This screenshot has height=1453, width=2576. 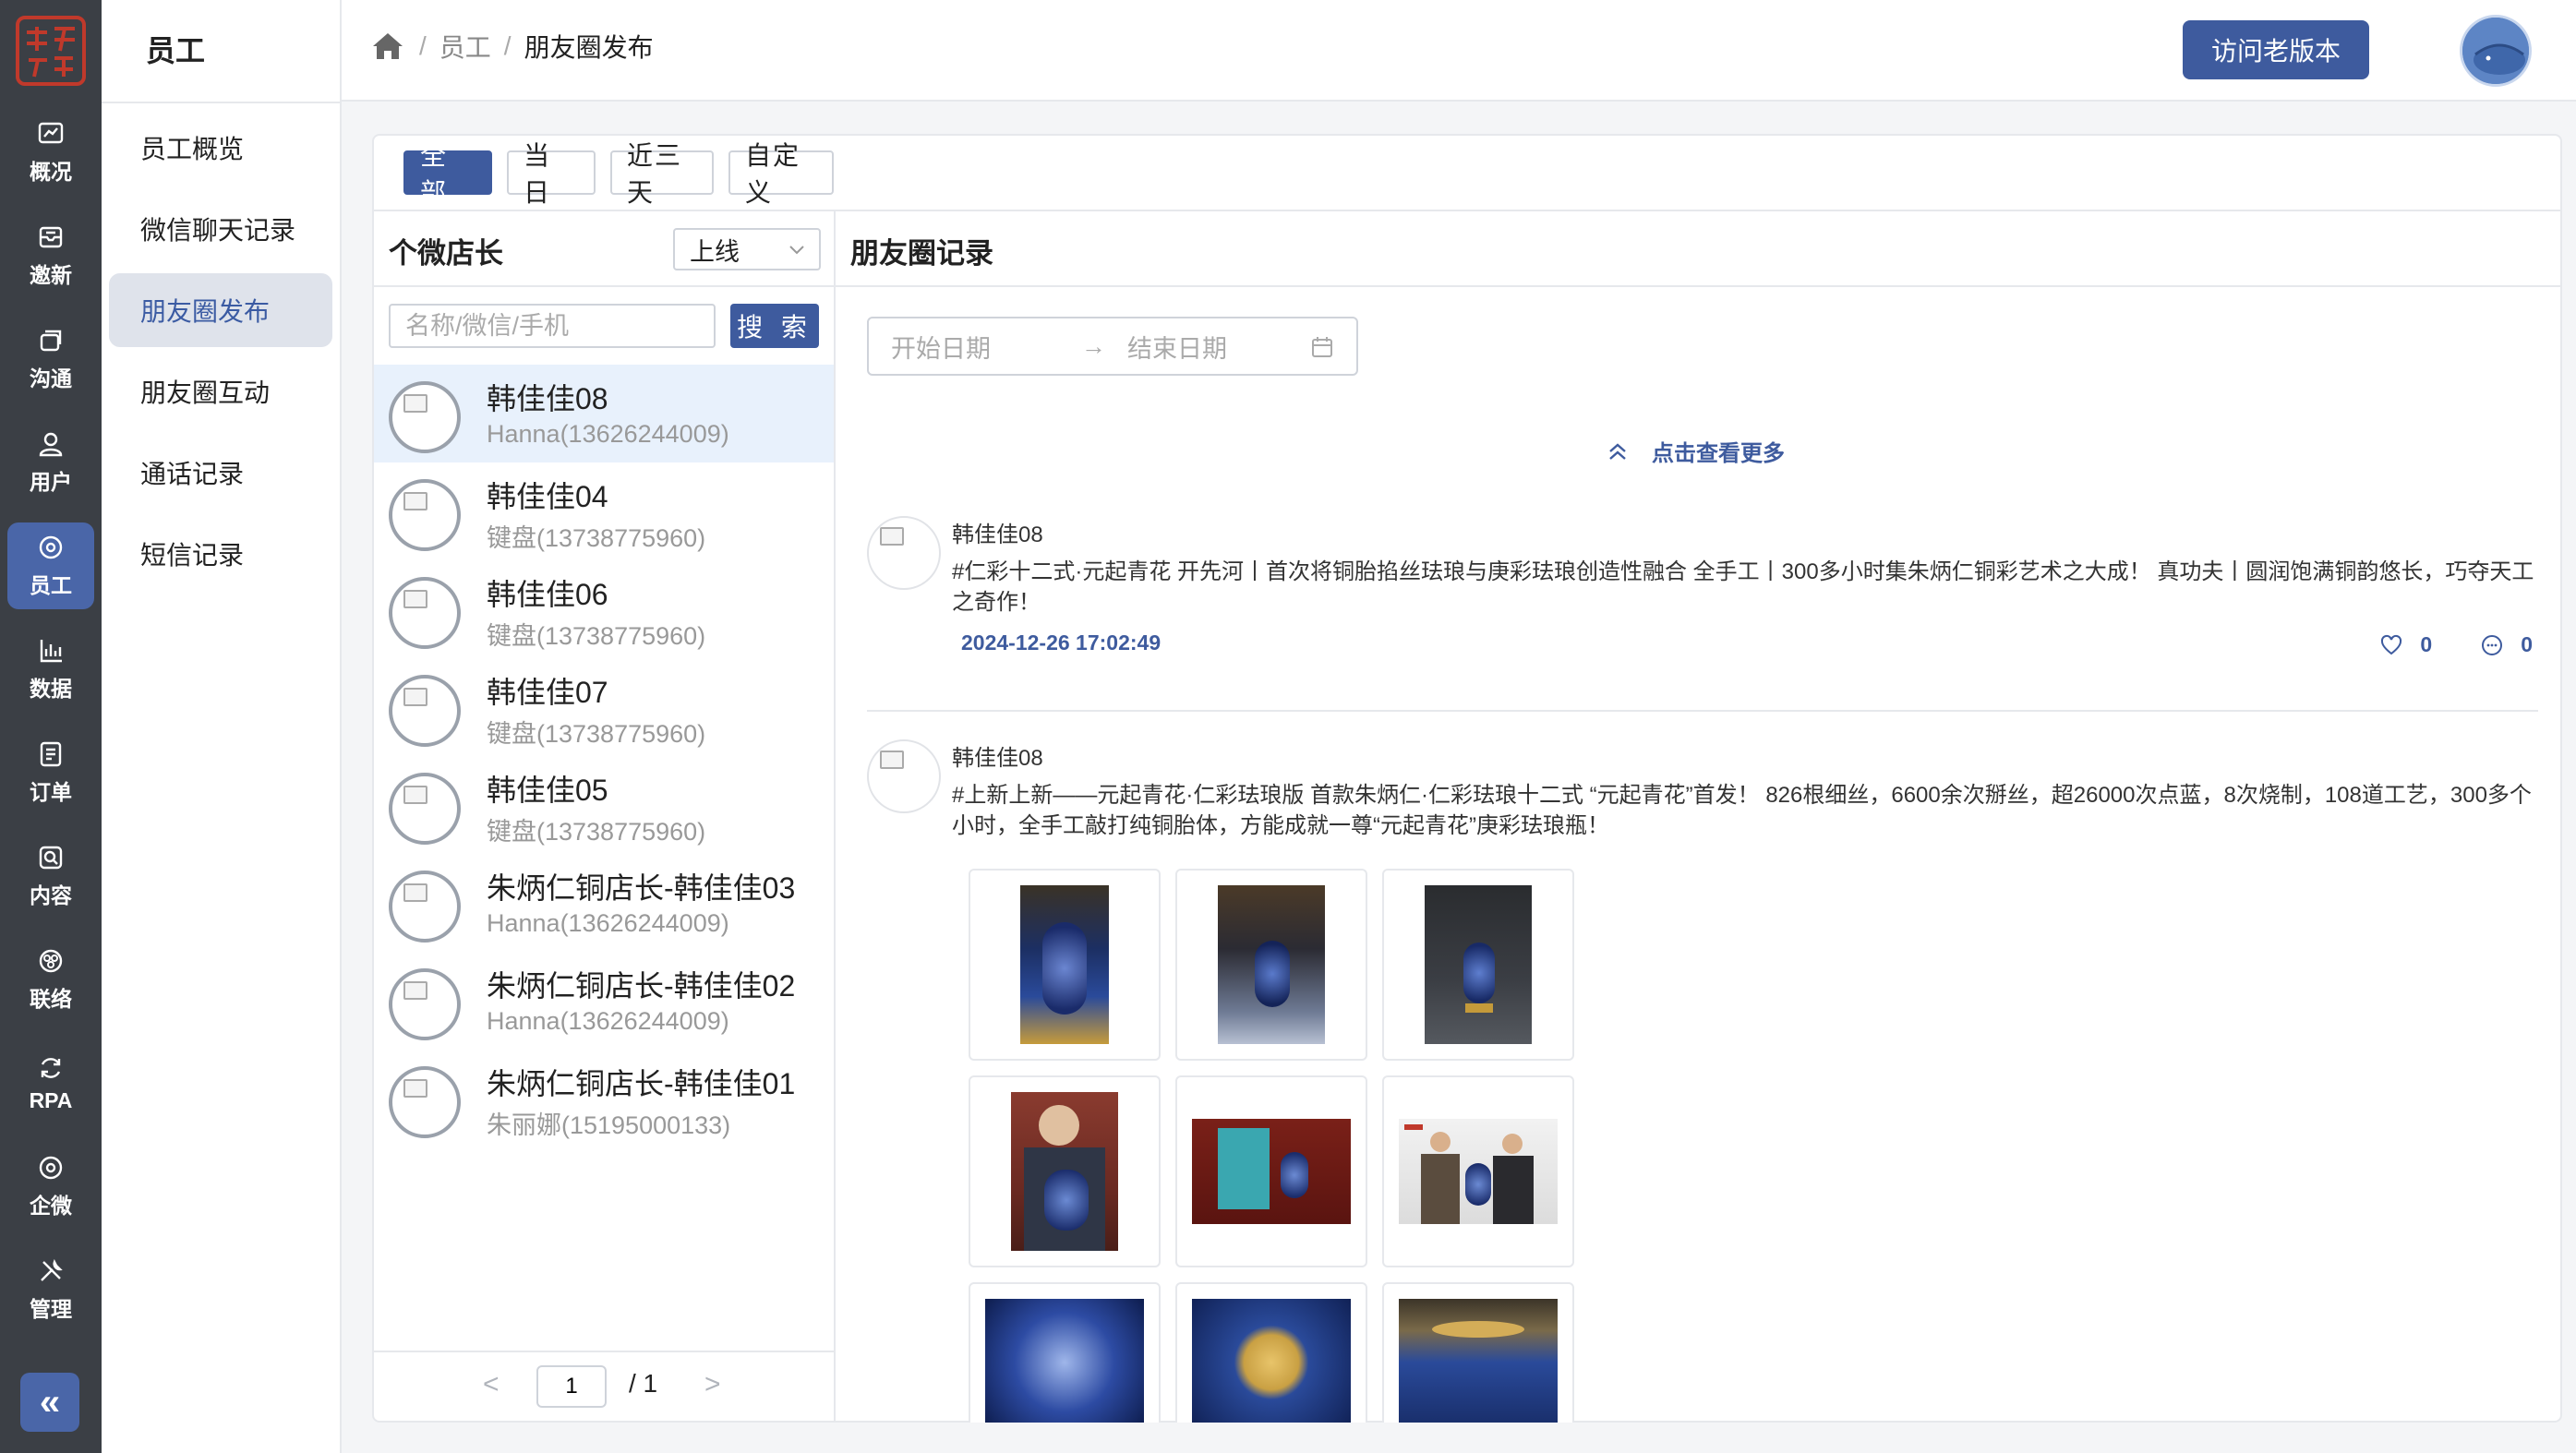 I want to click on list-item: 韩佳佳06 键盘(13738775960), so click(x=604, y=609).